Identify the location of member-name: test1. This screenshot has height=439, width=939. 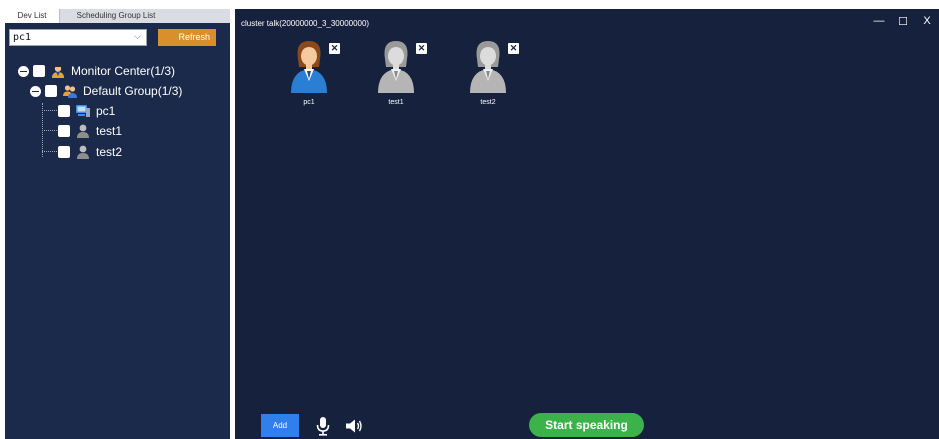
(396, 102).